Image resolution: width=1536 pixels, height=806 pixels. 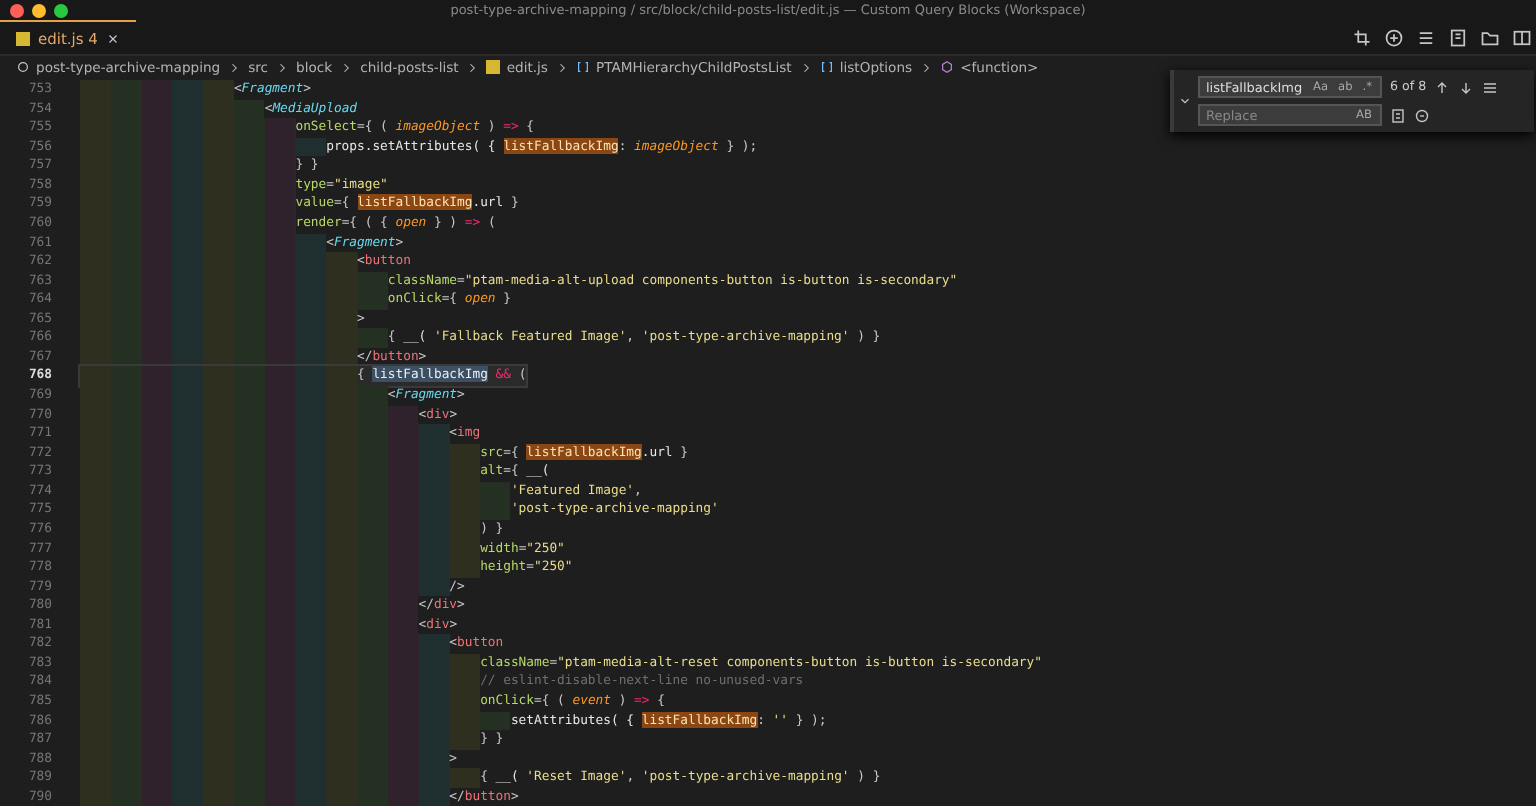 I want to click on arrow-up-icon, so click(x=1442, y=87).